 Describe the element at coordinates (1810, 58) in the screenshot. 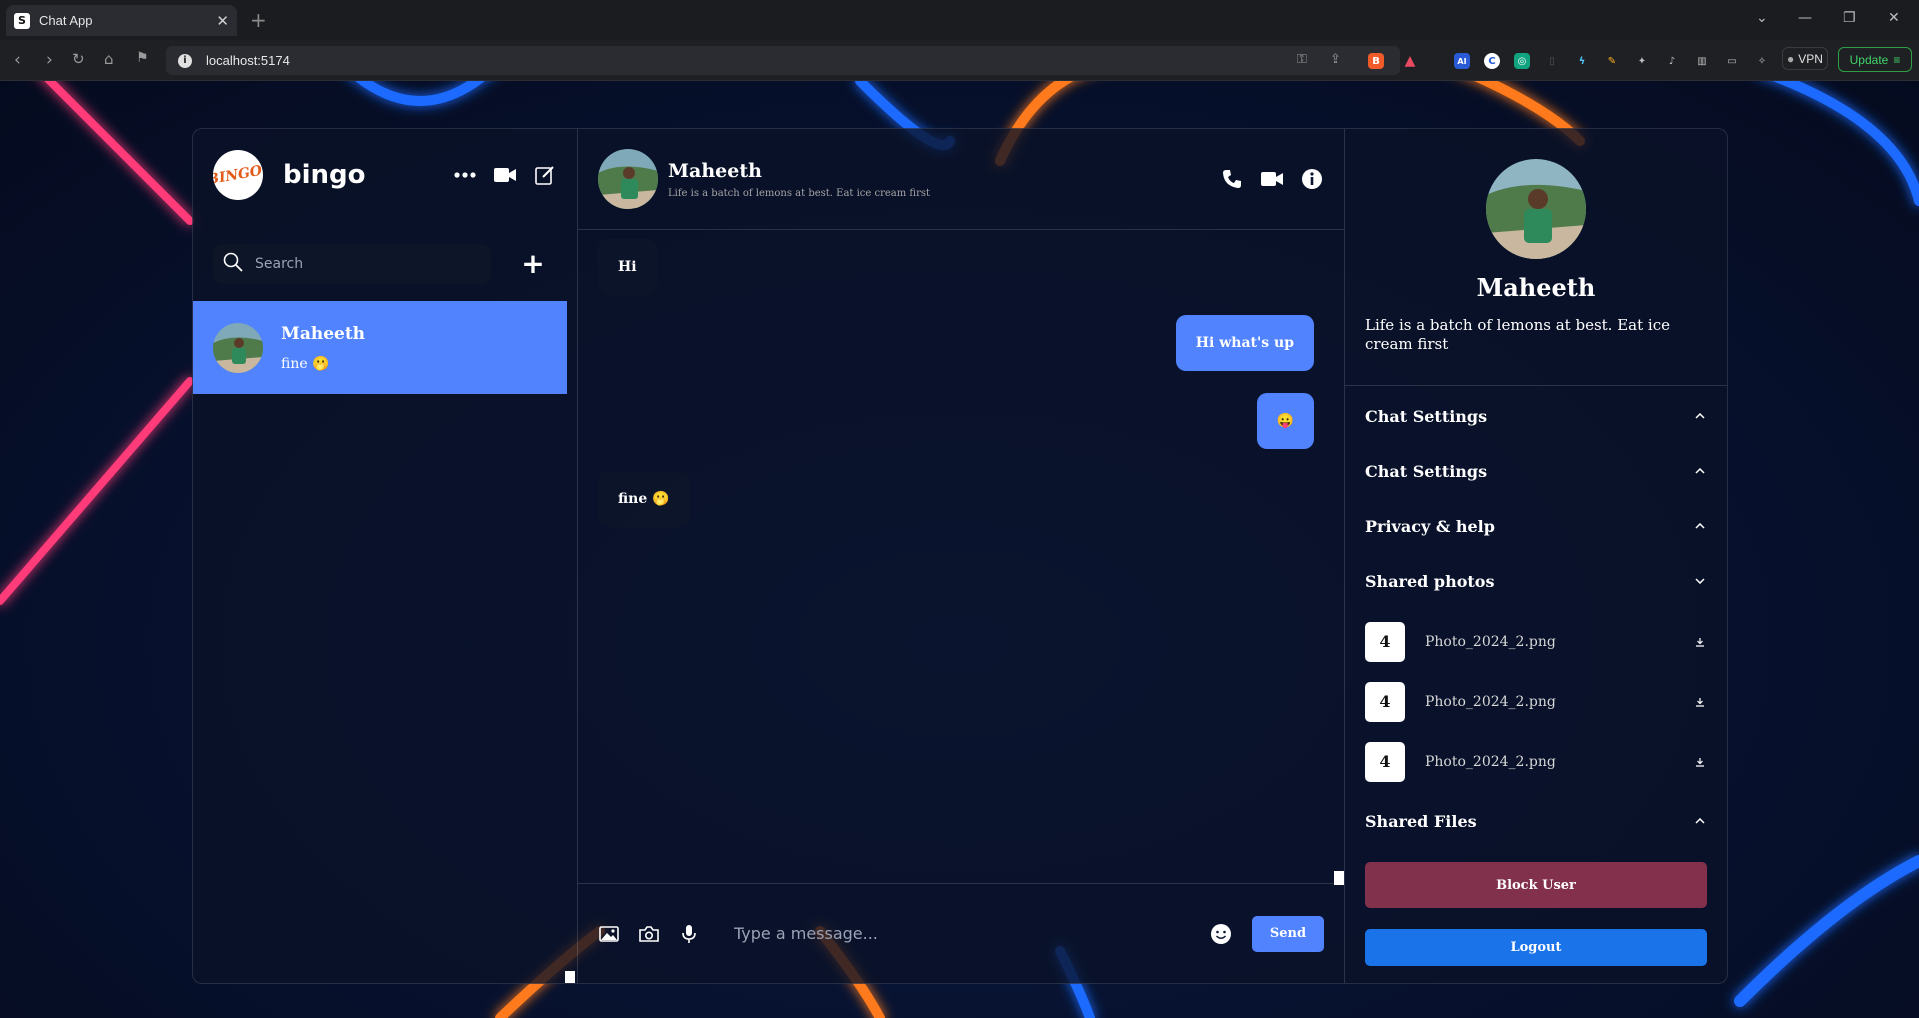

I see `vpn-label: VPN` at that location.